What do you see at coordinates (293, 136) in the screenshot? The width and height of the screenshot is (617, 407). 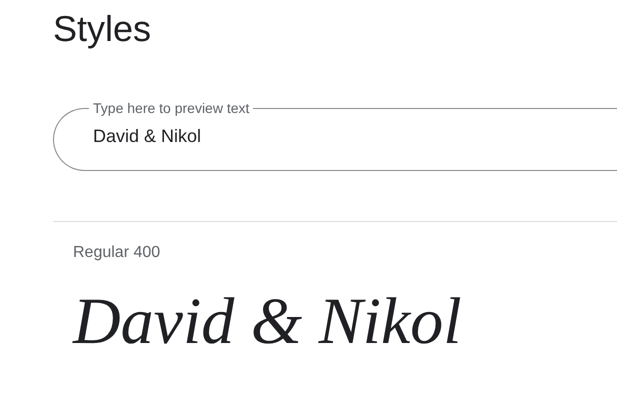 I see `preview-text-field: David & Nikol` at bounding box center [293, 136].